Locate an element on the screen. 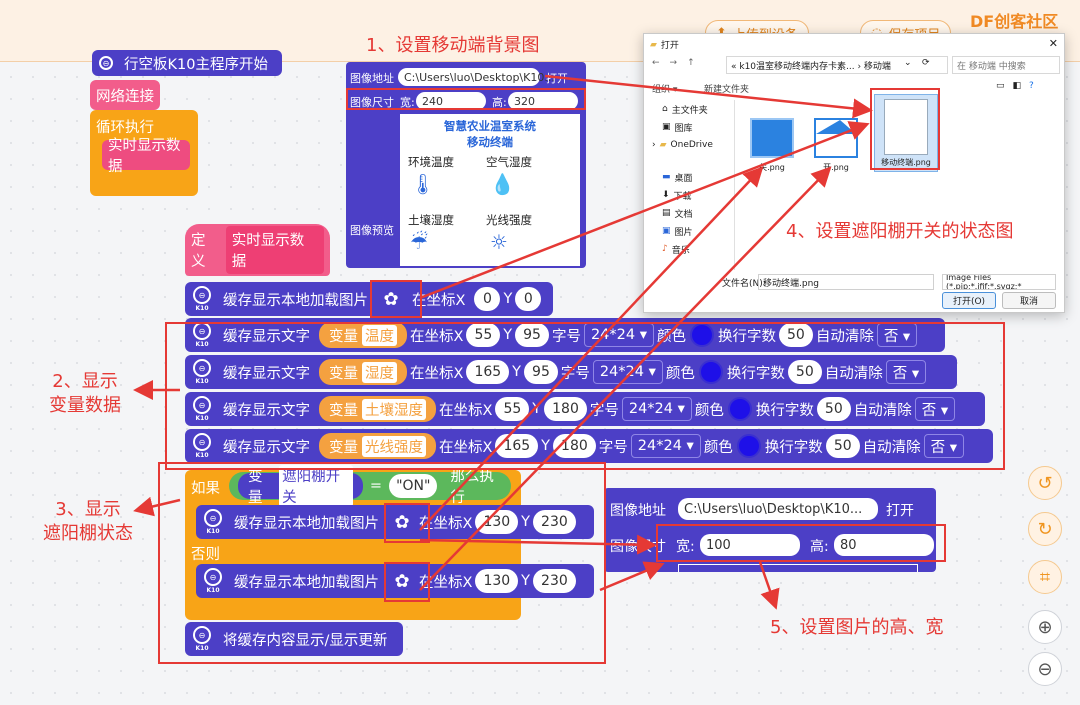 This screenshot has height=705, width=1080. undo-icon: ↺ is located at coordinates (1045, 483).